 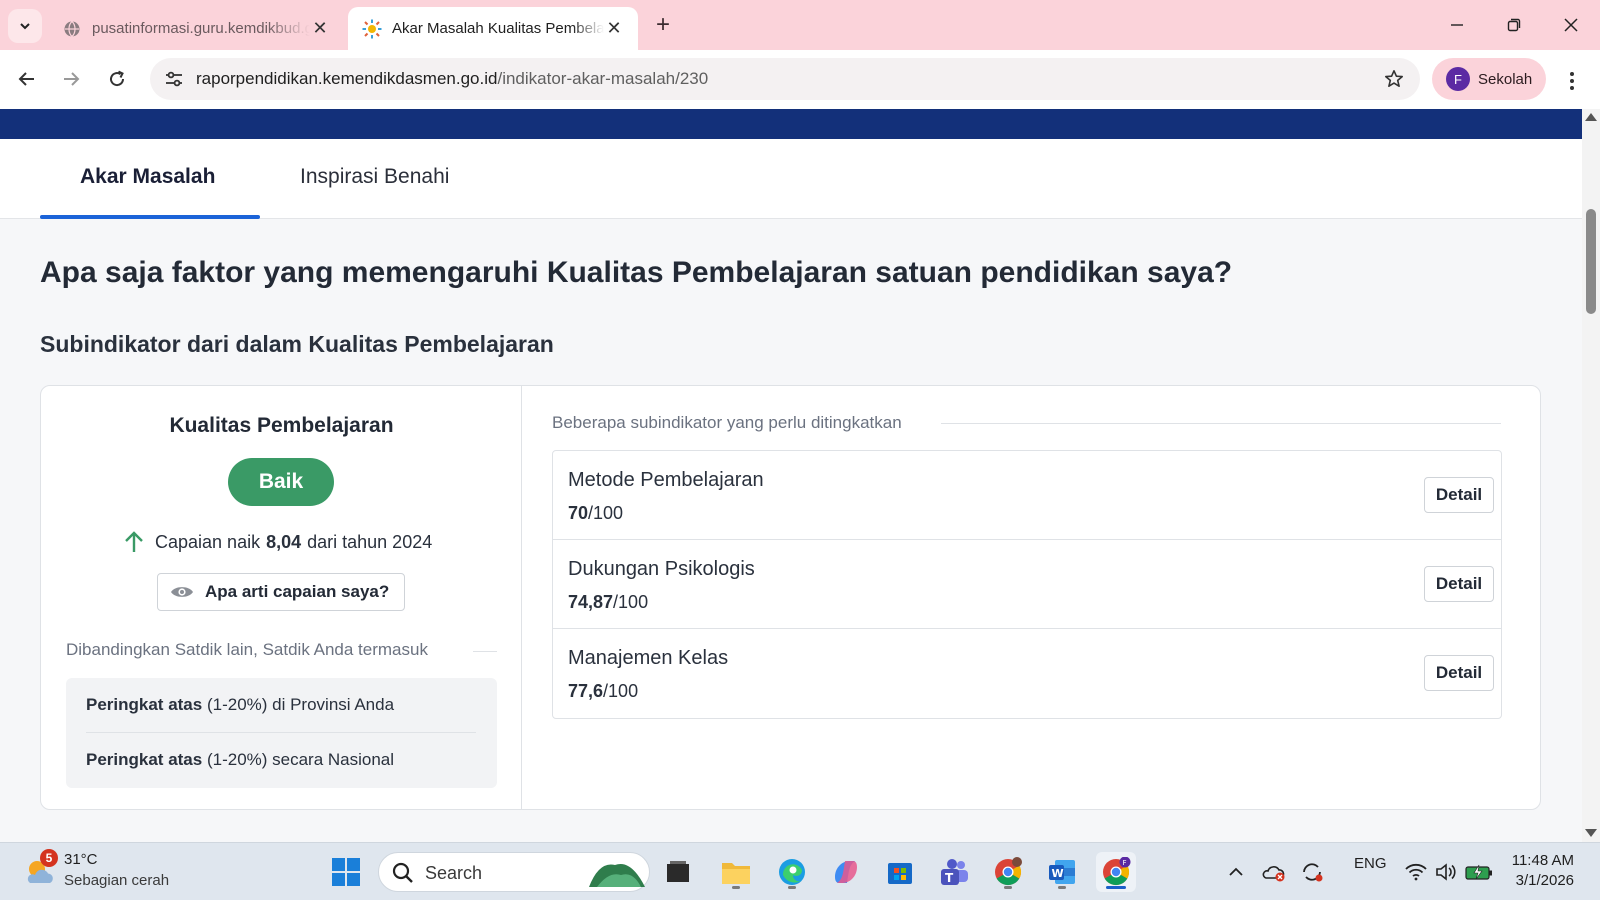 I want to click on subindicator-name: Dukungan Psikologis, so click(x=661, y=569).